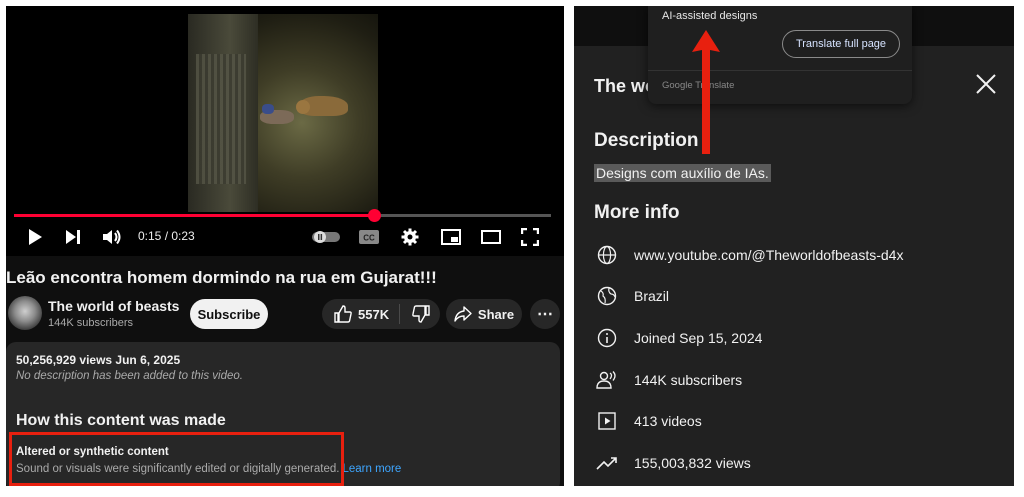  What do you see at coordinates (625, 86) in the screenshot?
I see `sheet-title: The wo` at bounding box center [625, 86].